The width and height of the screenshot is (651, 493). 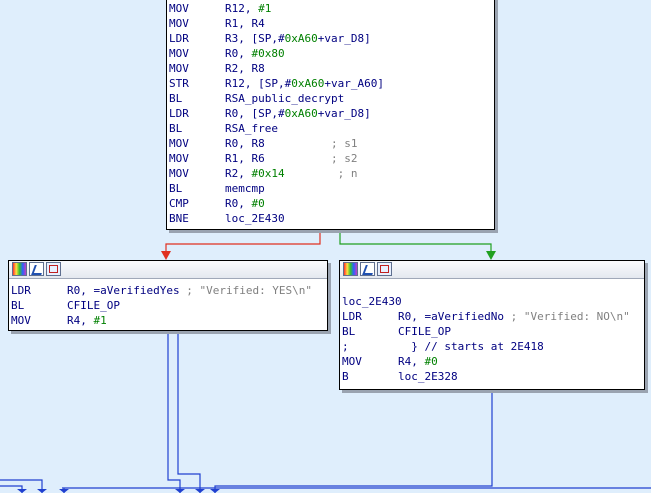 I want to click on operand: R2, R8, so click(x=245, y=68).